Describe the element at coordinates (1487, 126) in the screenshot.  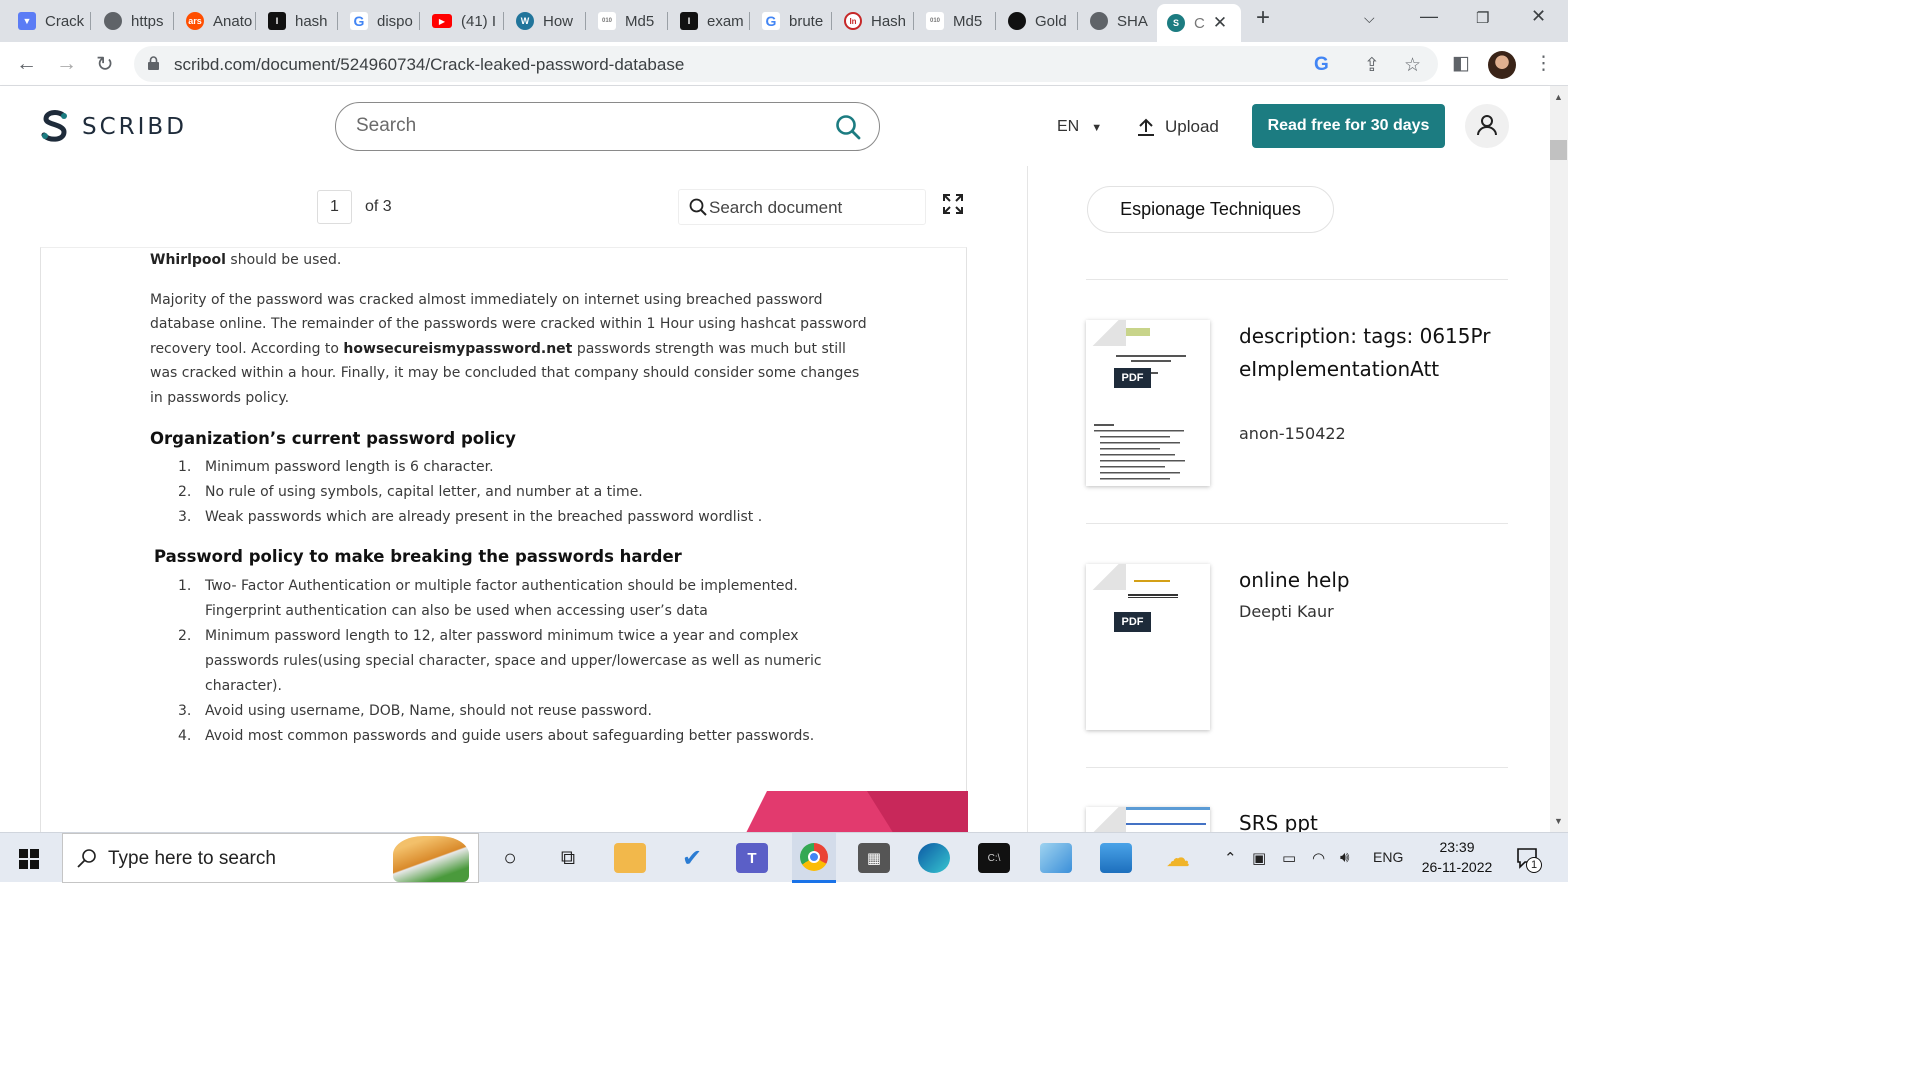
I see `account-button` at that location.